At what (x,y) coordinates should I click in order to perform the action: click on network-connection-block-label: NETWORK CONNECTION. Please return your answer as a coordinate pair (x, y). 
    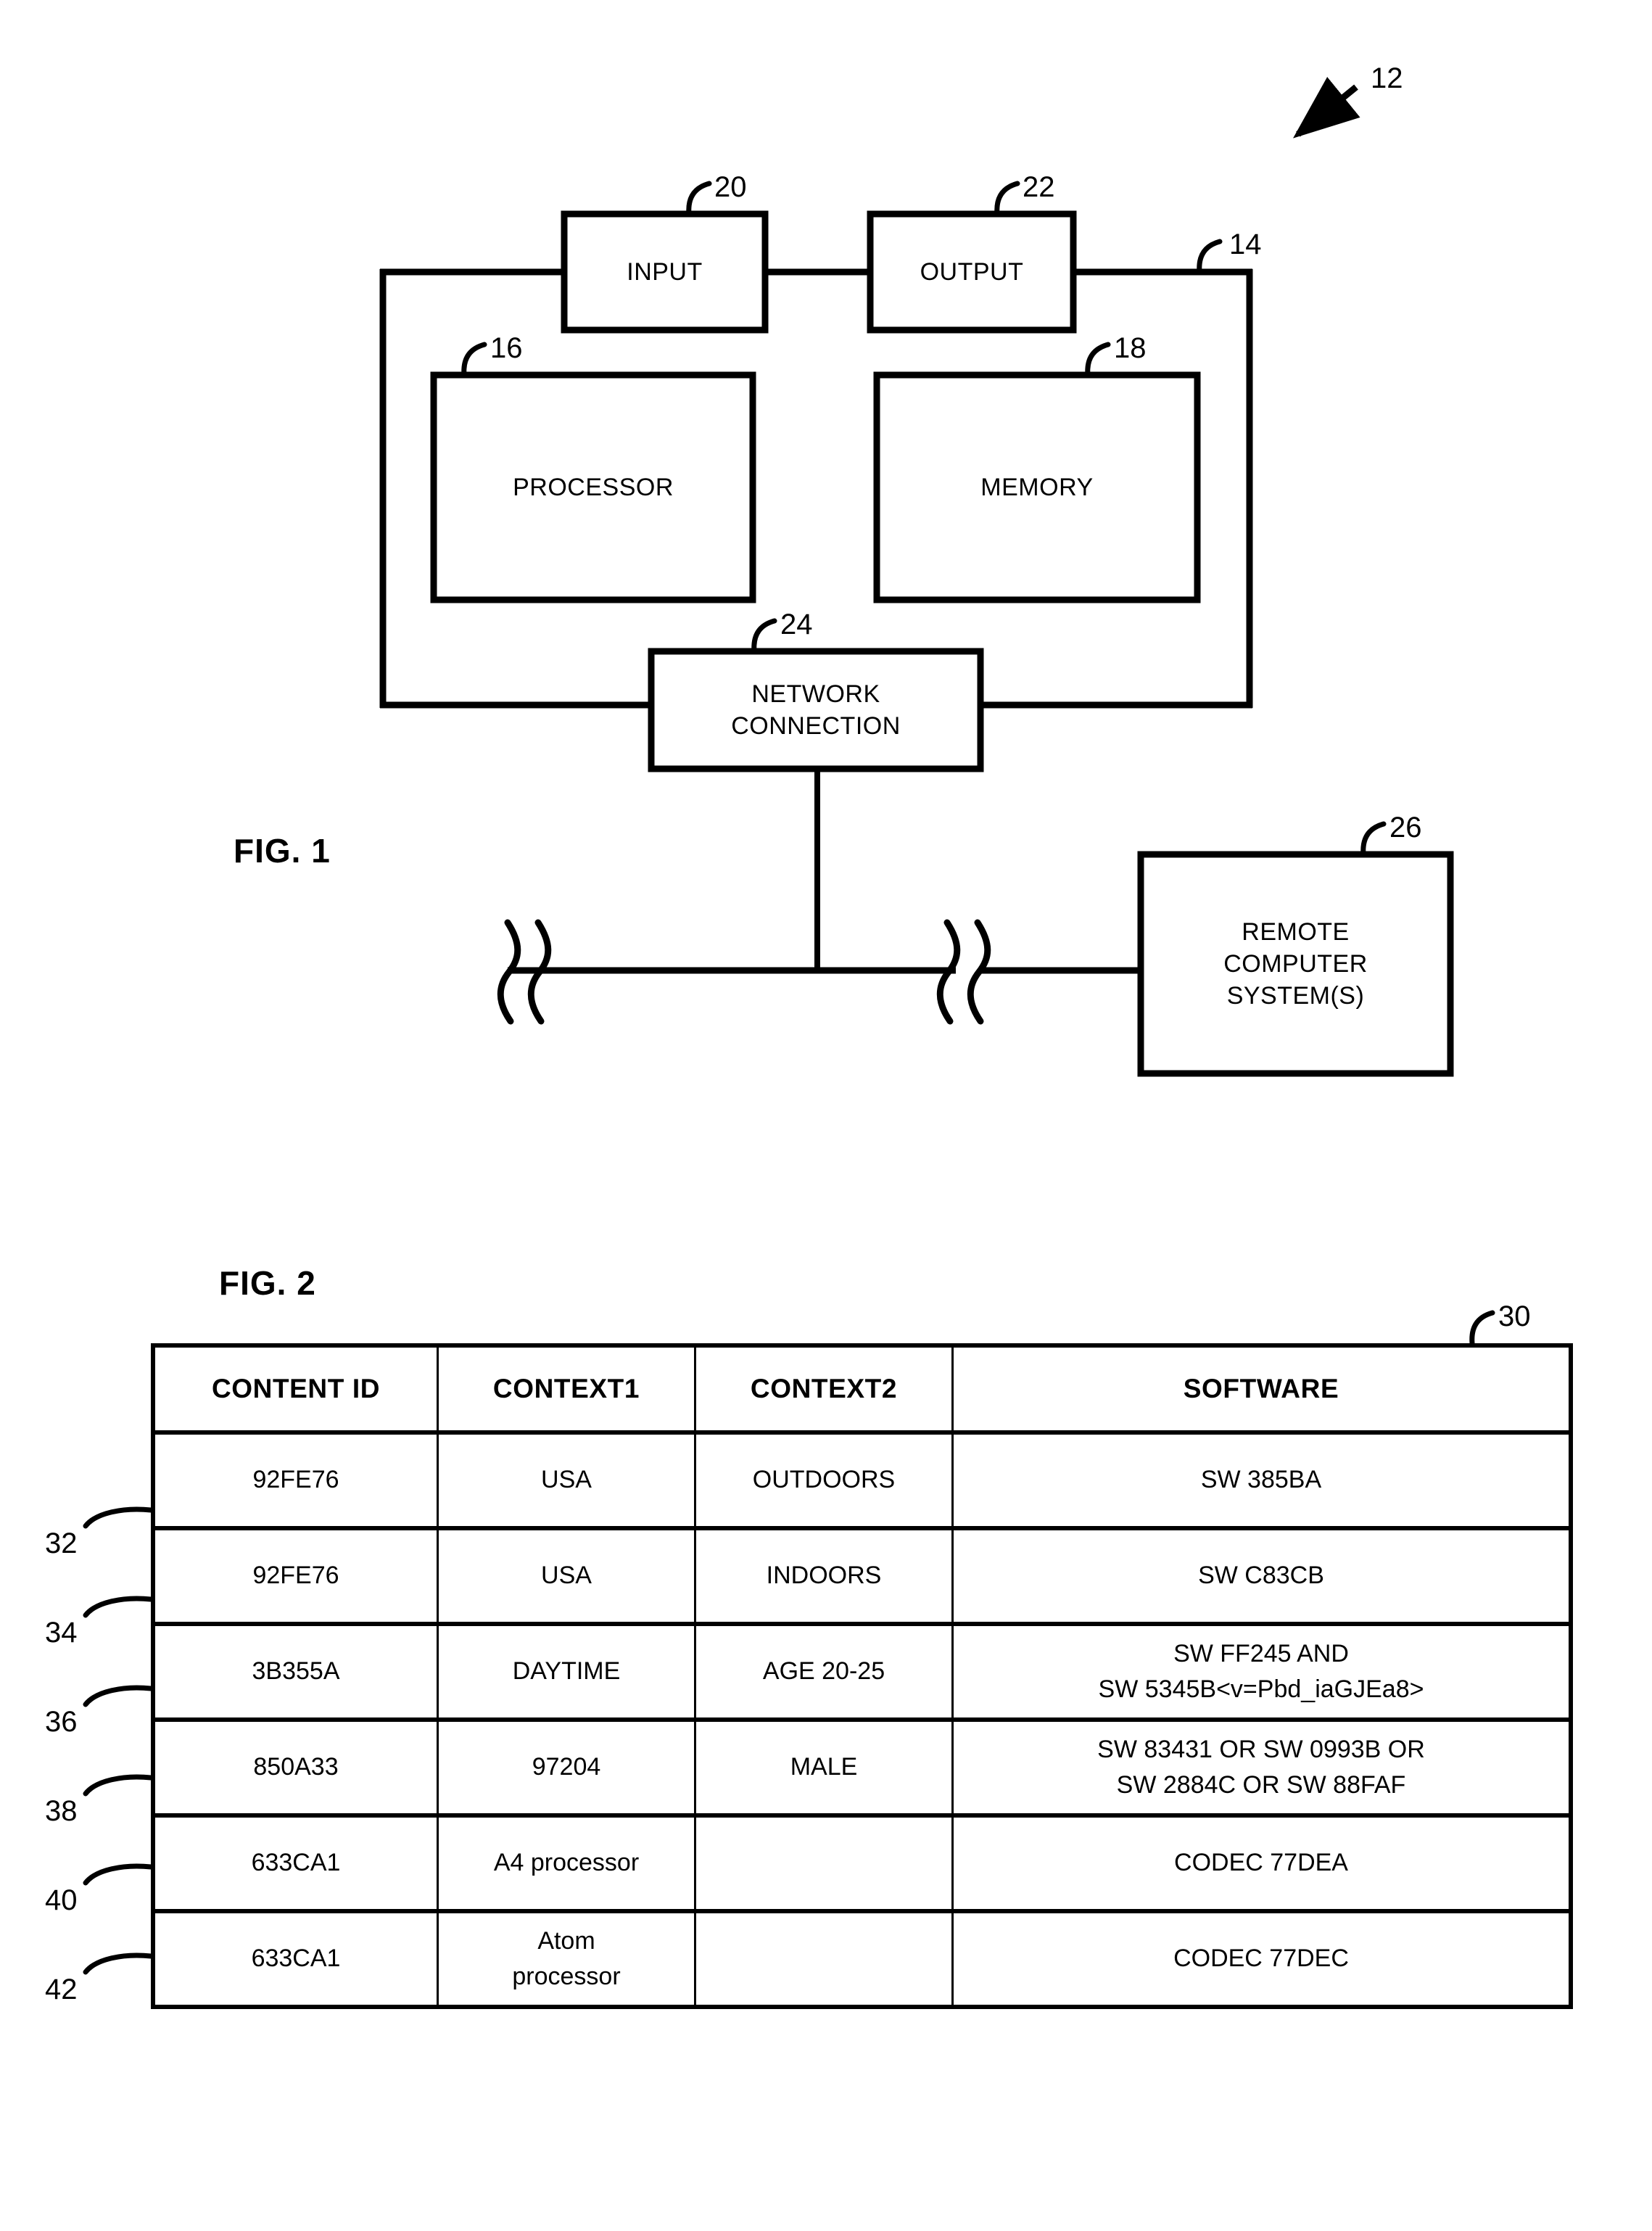
    Looking at the image, I should click on (816, 710).